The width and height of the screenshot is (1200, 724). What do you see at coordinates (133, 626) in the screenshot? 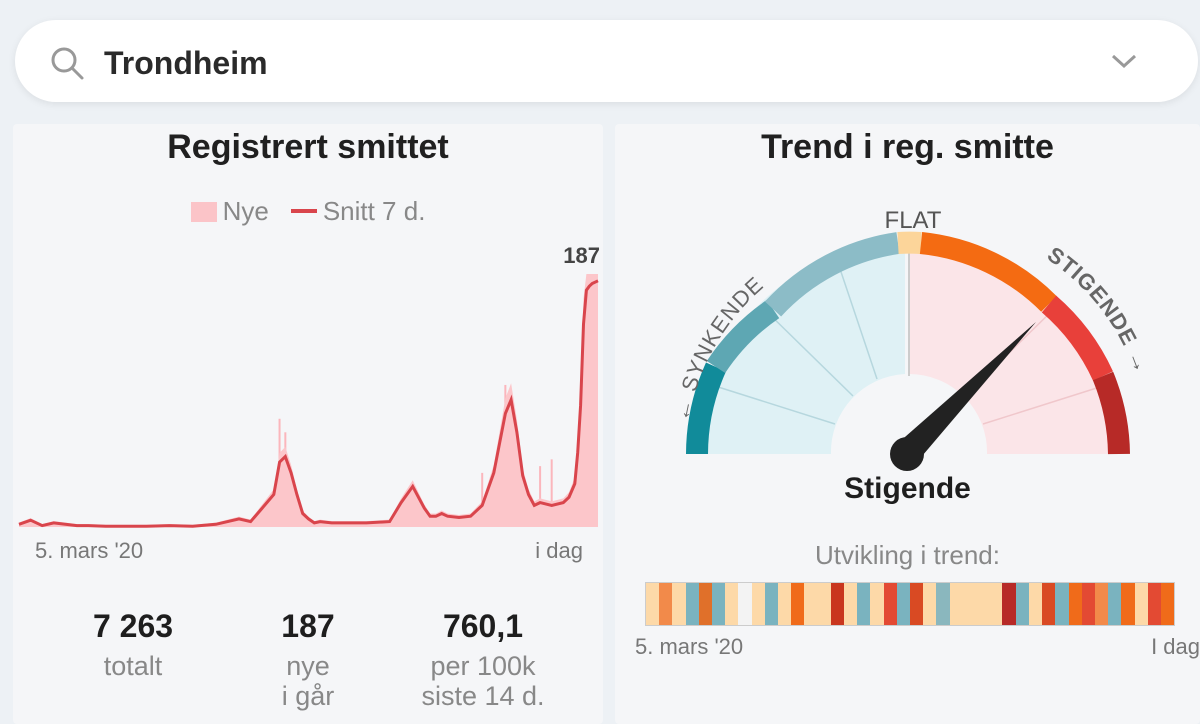
I see `stat-total-value: 7 263` at bounding box center [133, 626].